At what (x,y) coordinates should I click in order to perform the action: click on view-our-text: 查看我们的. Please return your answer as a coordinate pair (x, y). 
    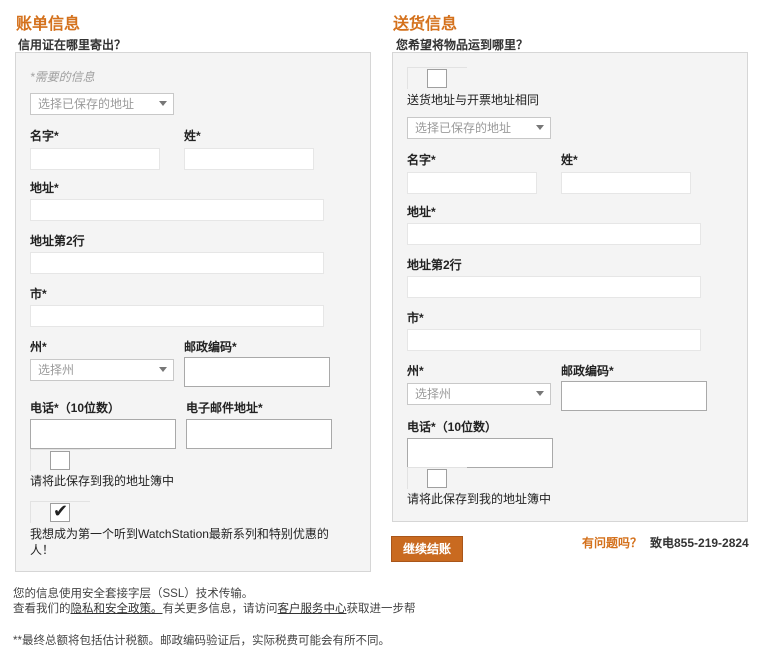
    Looking at the image, I should click on (42, 609).